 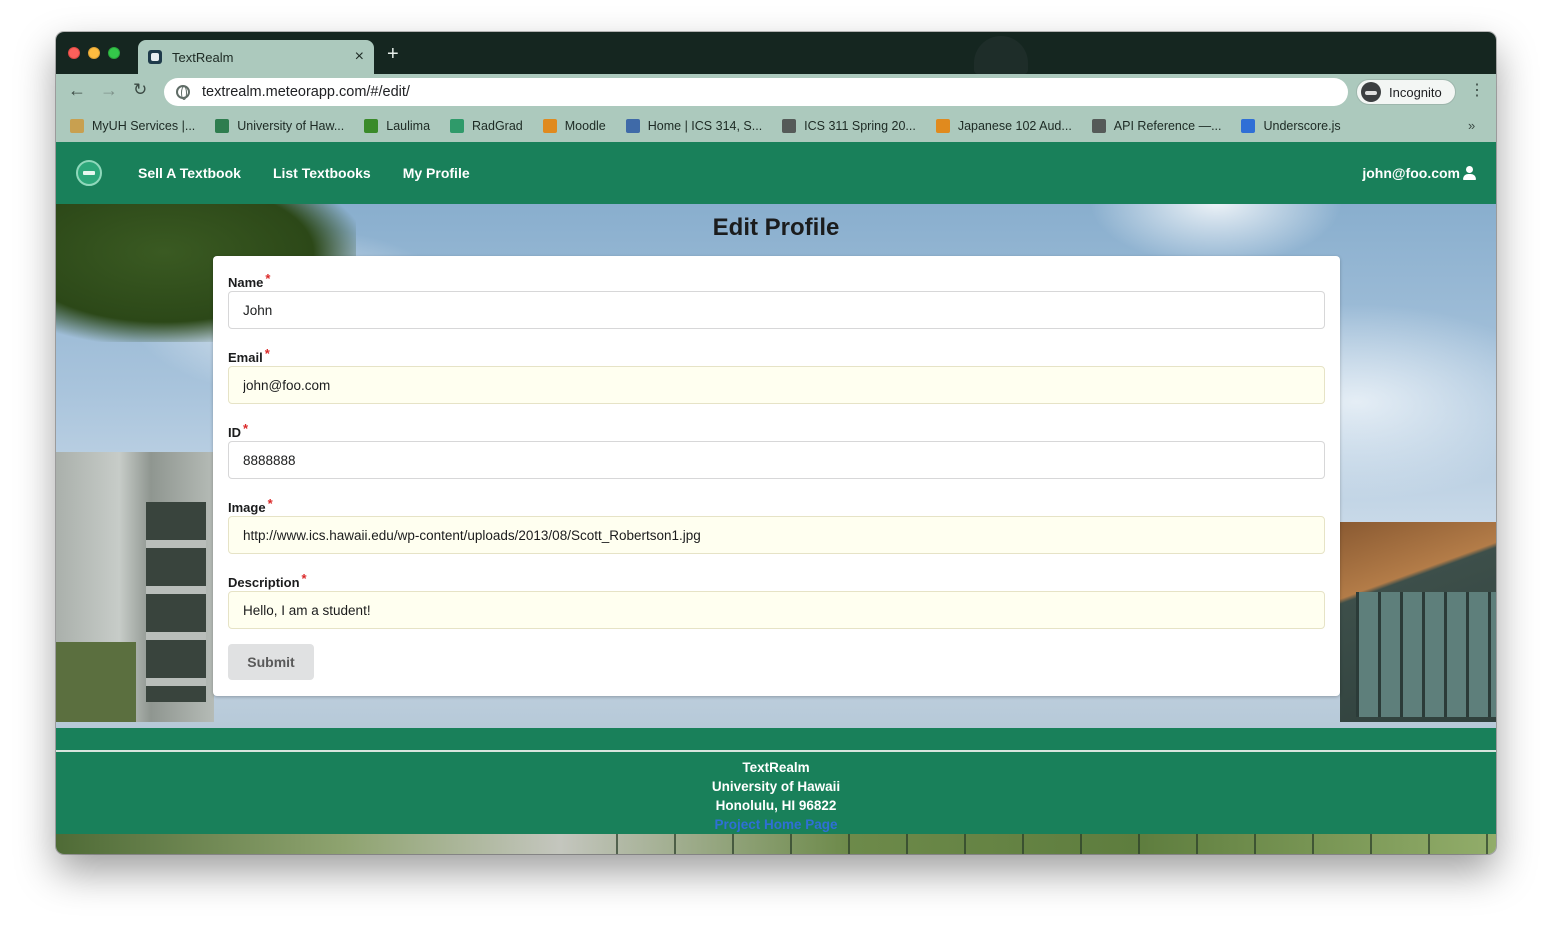 I want to click on window-controls, so click(x=94, y=53).